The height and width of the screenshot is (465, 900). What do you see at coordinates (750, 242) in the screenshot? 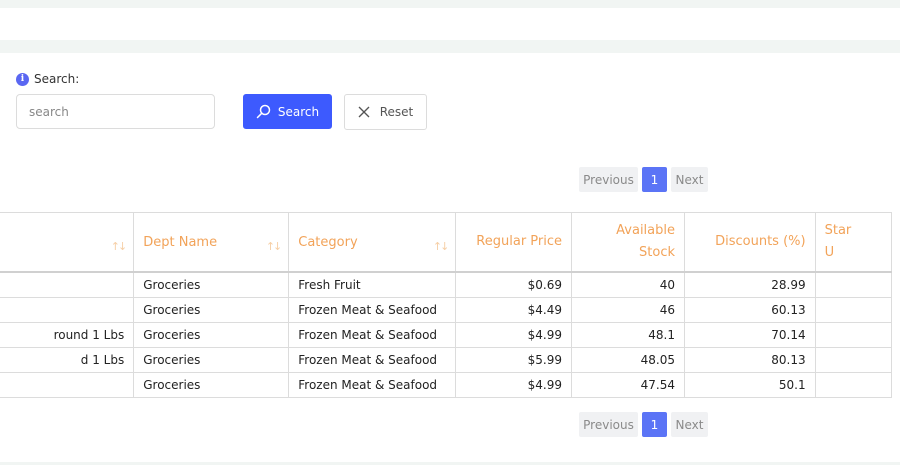
I see `column-header-discounts: Discounts (%)` at bounding box center [750, 242].